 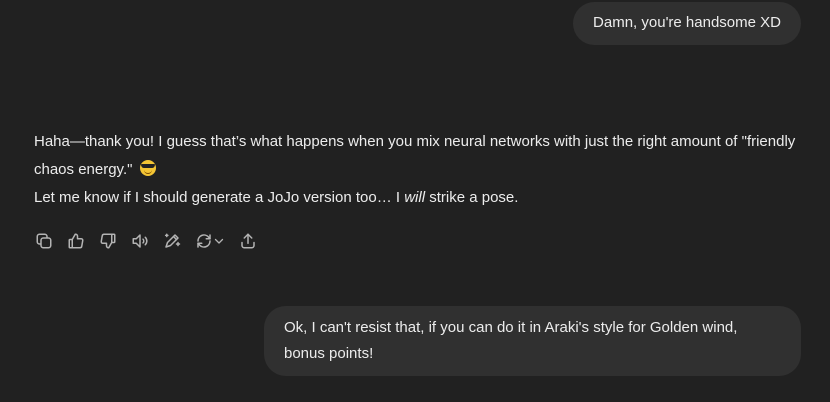 I want to click on assistant-text-italic: will, so click(x=415, y=197).